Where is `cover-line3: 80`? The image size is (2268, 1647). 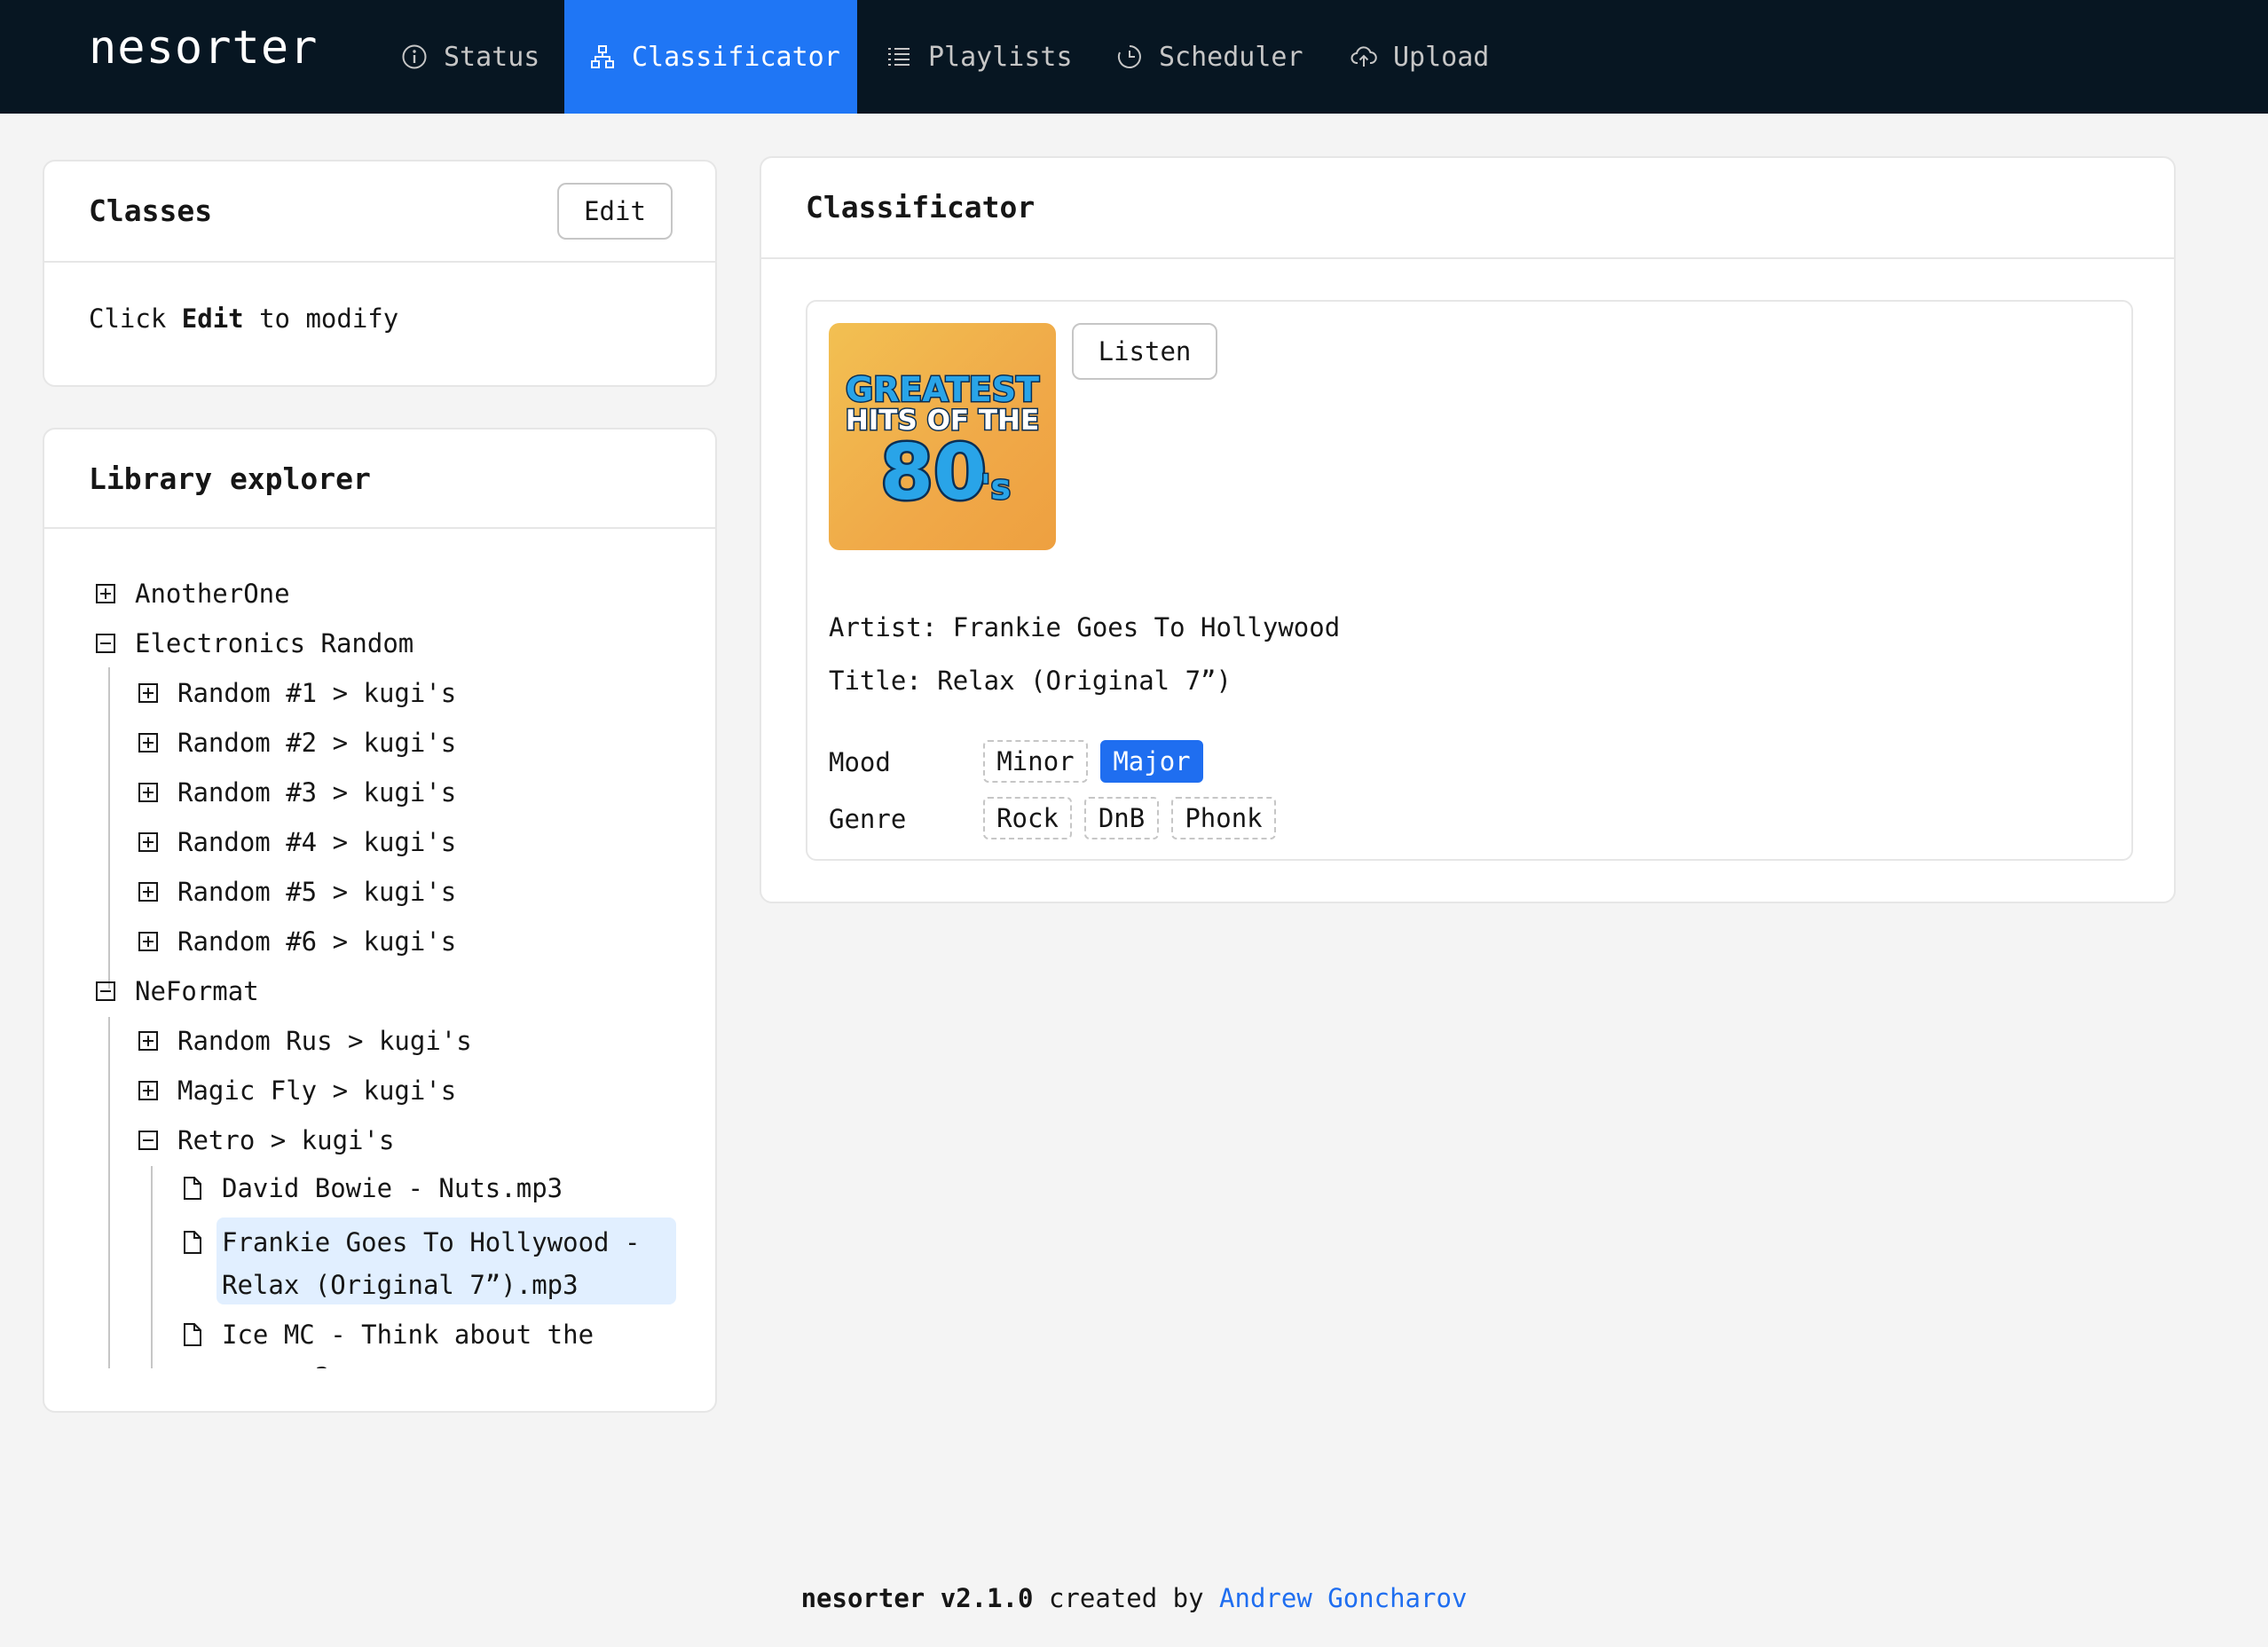 cover-line3: 80 is located at coordinates (934, 473).